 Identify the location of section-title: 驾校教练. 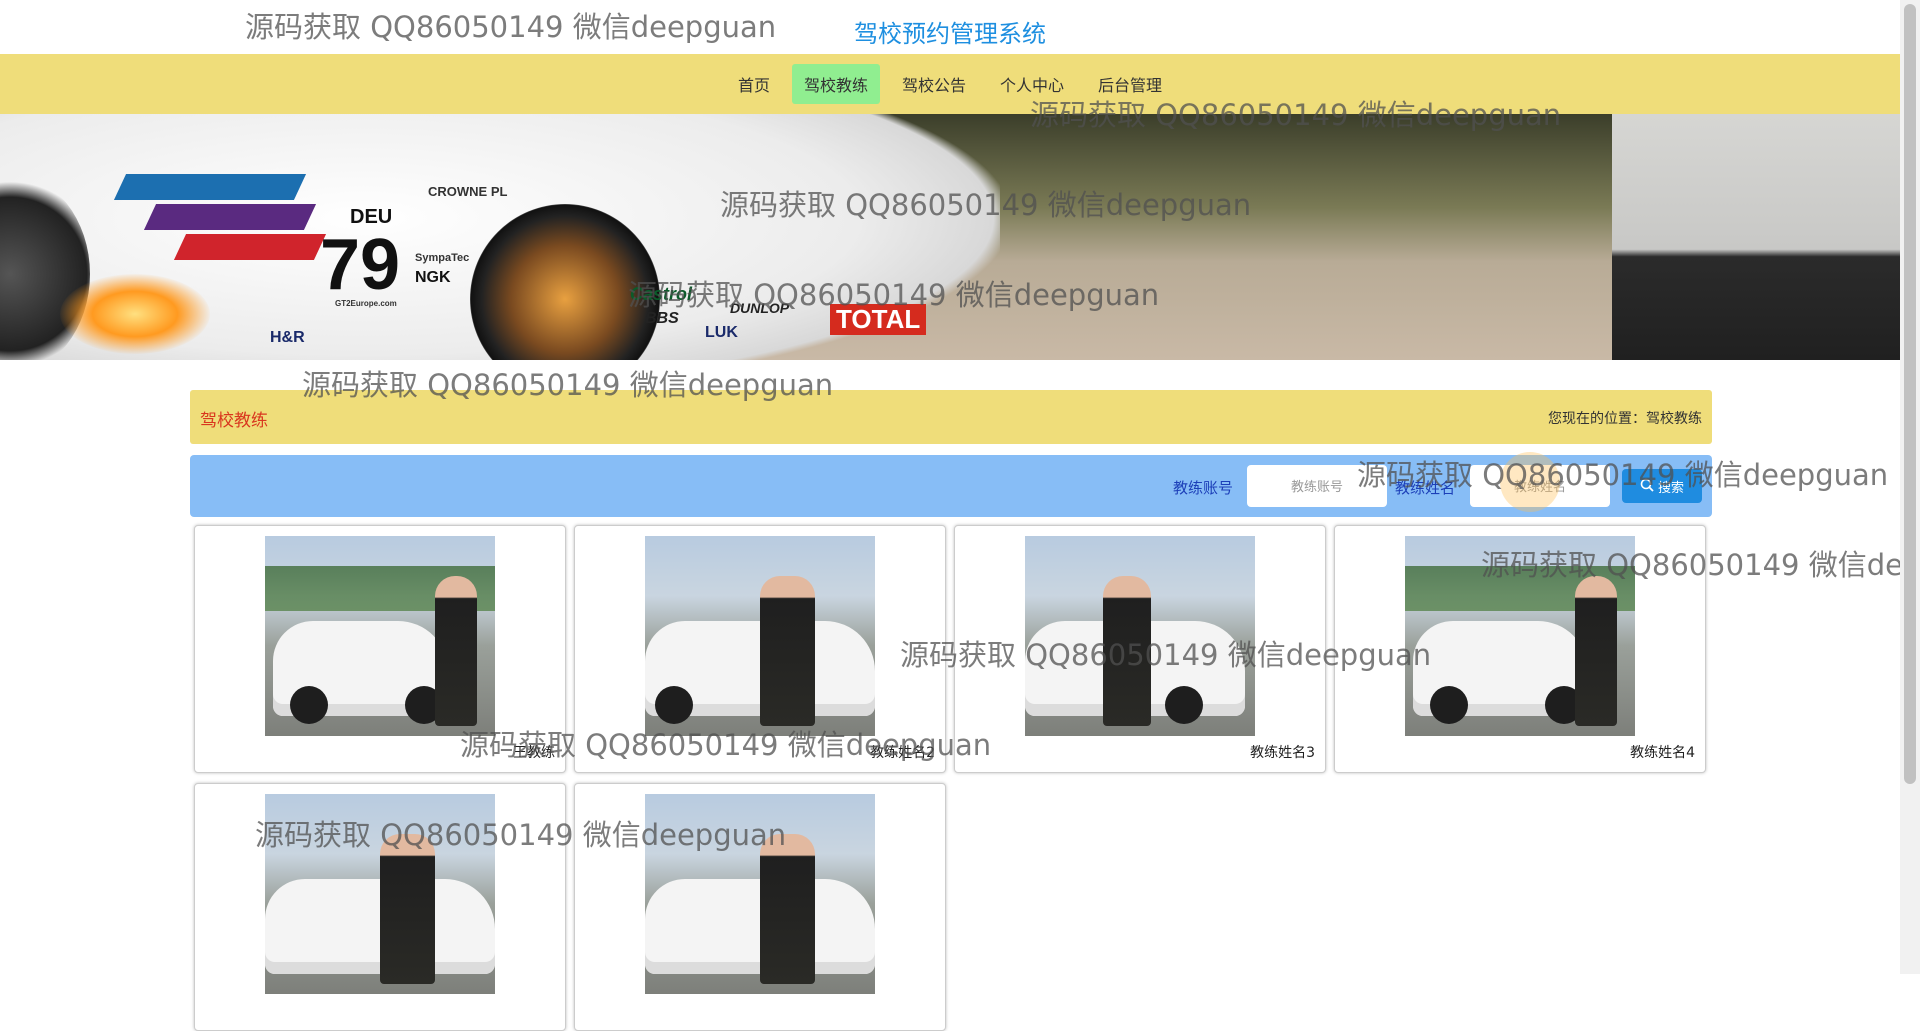
(234, 421).